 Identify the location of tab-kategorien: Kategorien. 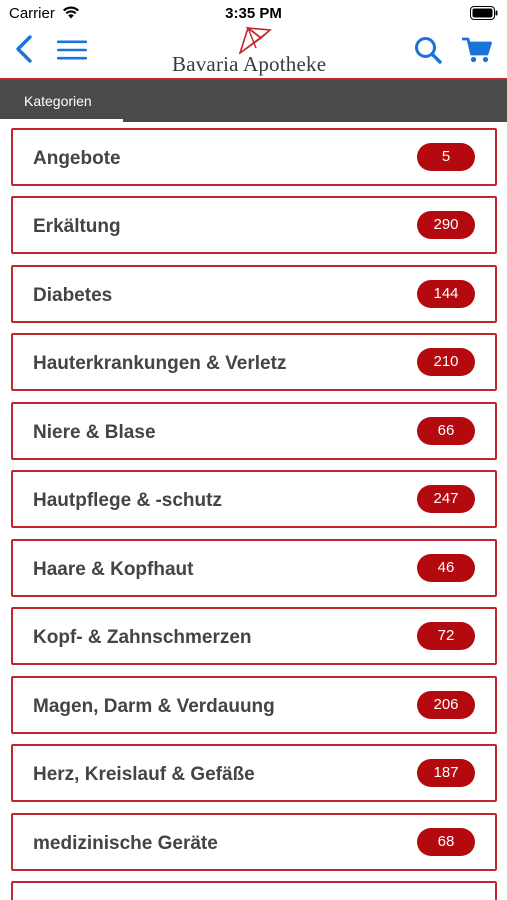
(61, 101).